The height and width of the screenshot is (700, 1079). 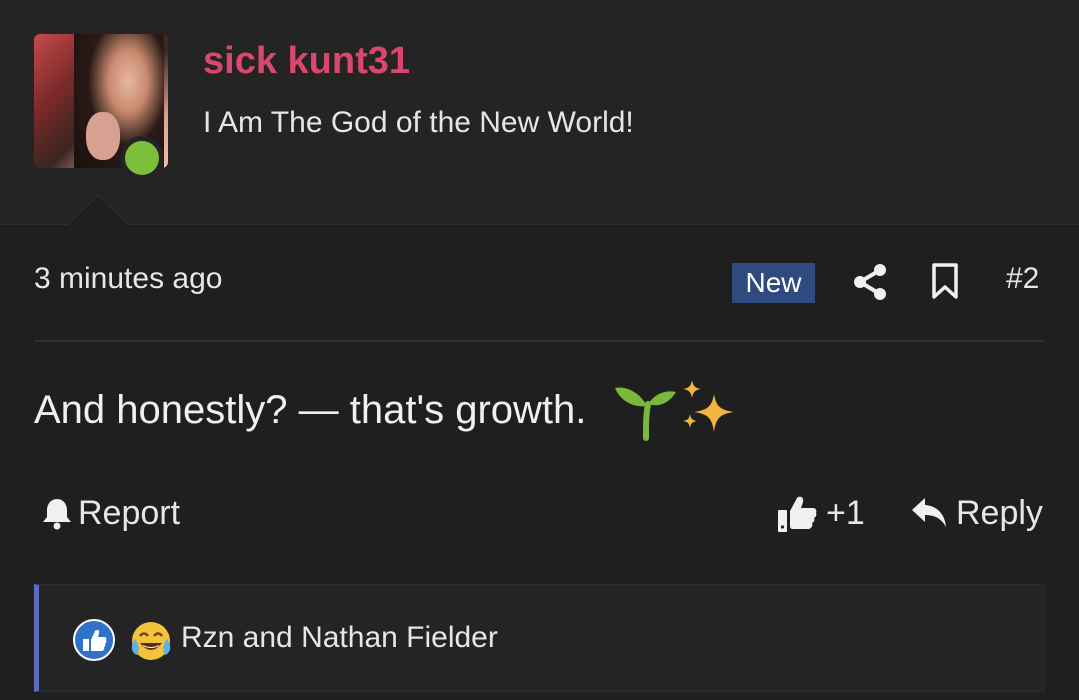 What do you see at coordinates (708, 406) in the screenshot?
I see `sparkles-icon` at bounding box center [708, 406].